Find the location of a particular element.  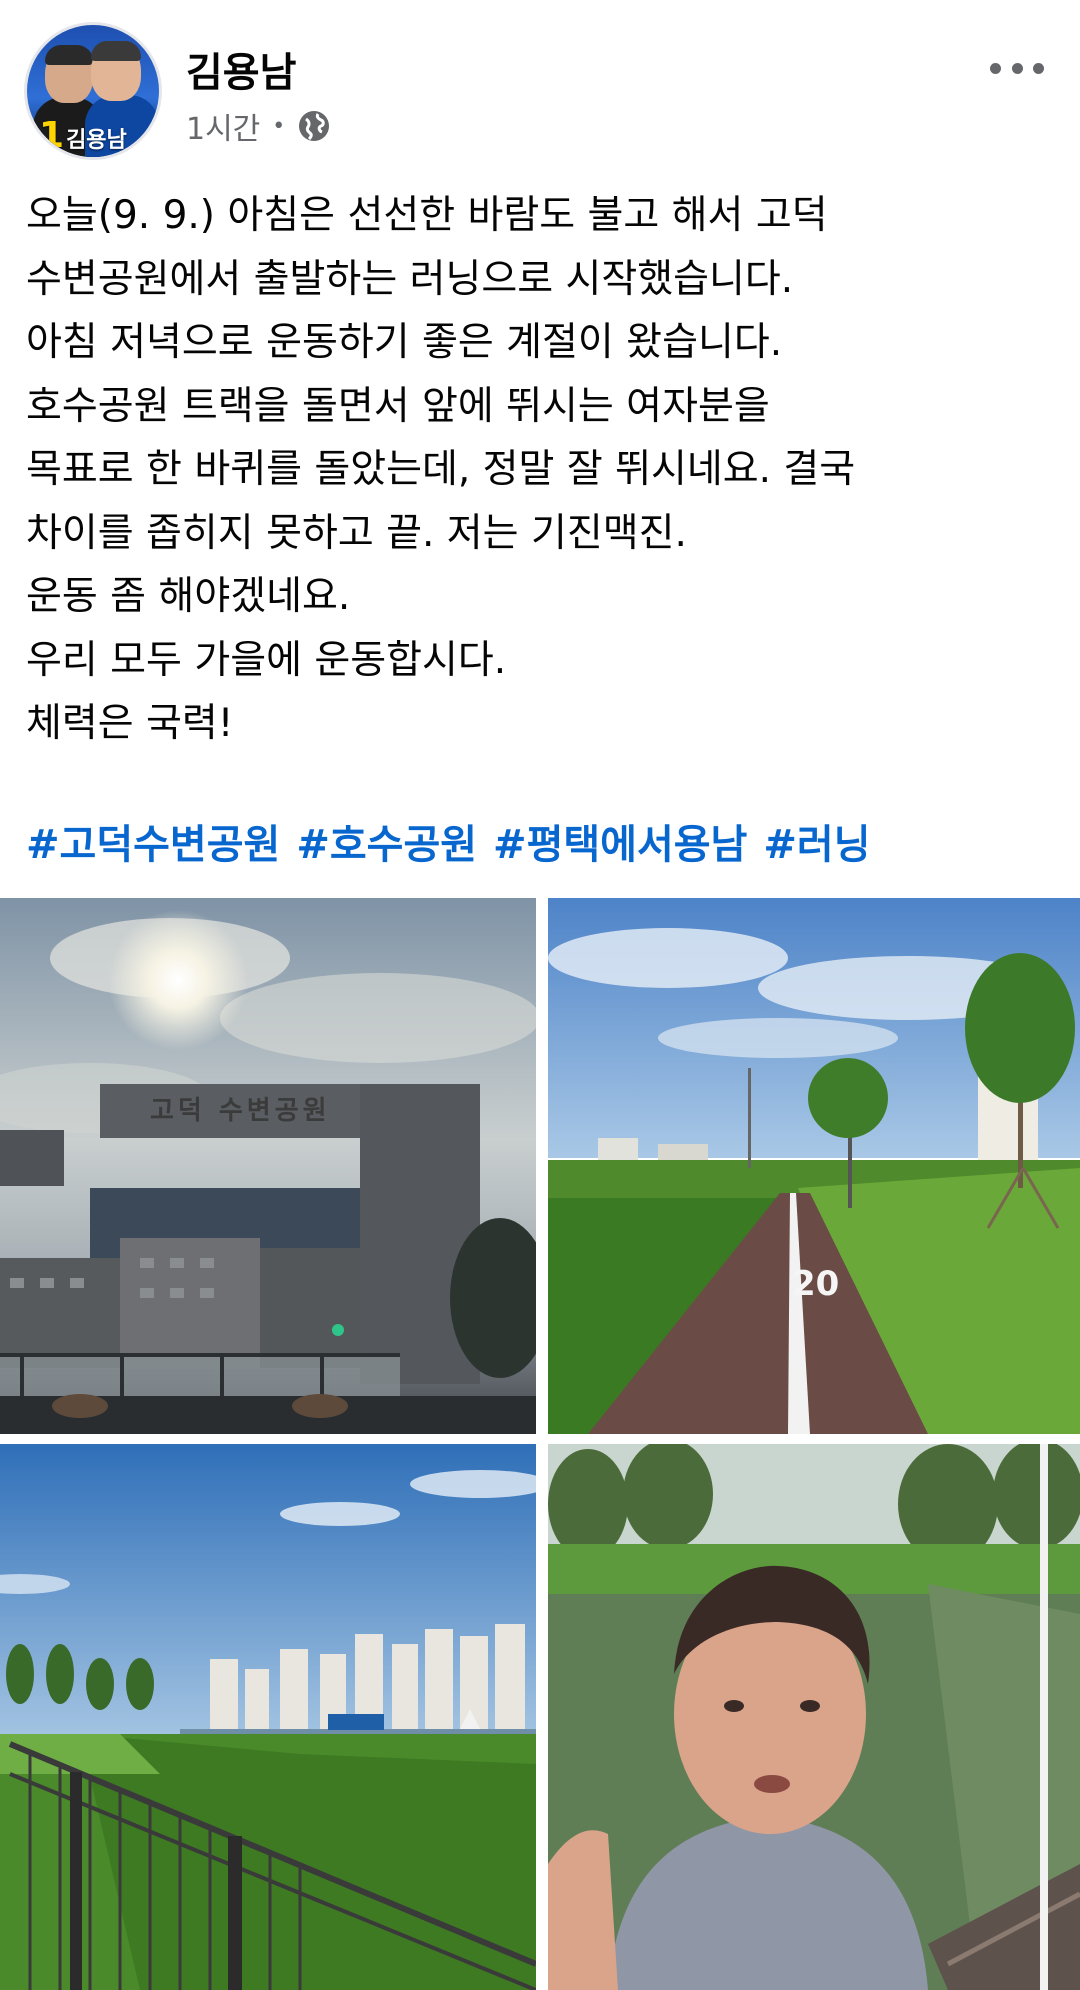

avatar-badge-number: 1 is located at coordinates (52, 135).